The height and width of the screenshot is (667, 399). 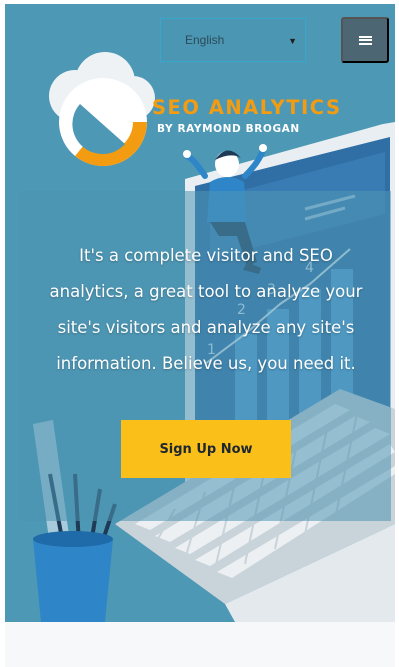 I want to click on language-selected-value: English, so click(x=205, y=40).